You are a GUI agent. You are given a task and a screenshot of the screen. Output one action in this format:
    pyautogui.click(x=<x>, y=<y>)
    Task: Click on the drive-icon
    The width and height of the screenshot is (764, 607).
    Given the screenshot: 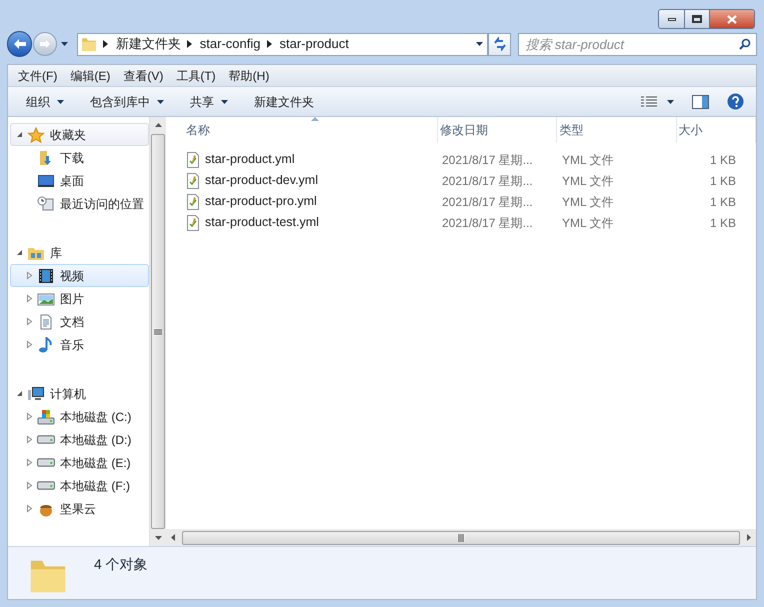 What is the action you would take?
    pyautogui.click(x=46, y=485)
    